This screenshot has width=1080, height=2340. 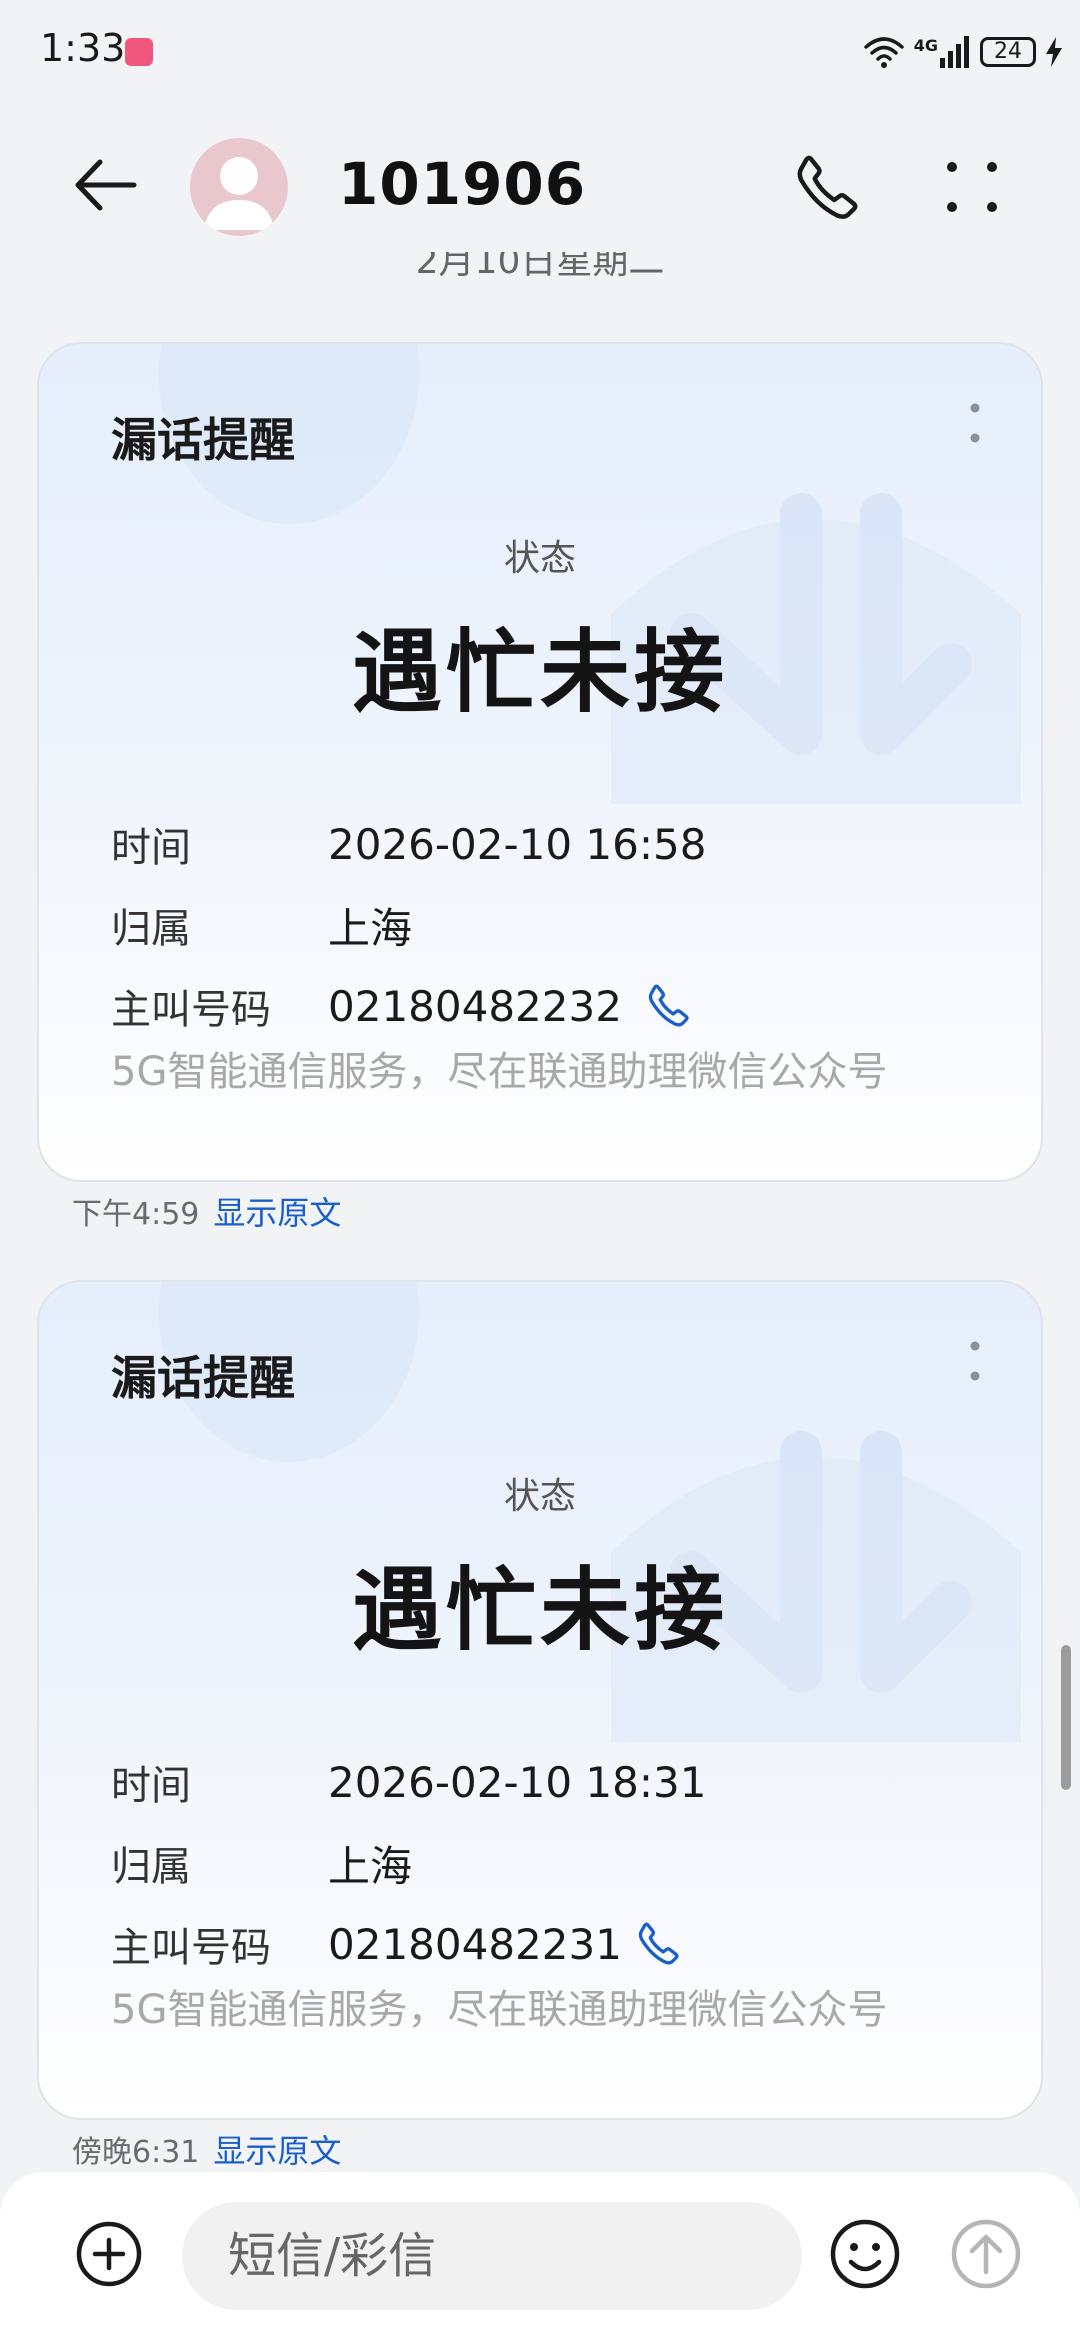 What do you see at coordinates (942, 52) in the screenshot?
I see `cellular-signal-icon: 4G` at bounding box center [942, 52].